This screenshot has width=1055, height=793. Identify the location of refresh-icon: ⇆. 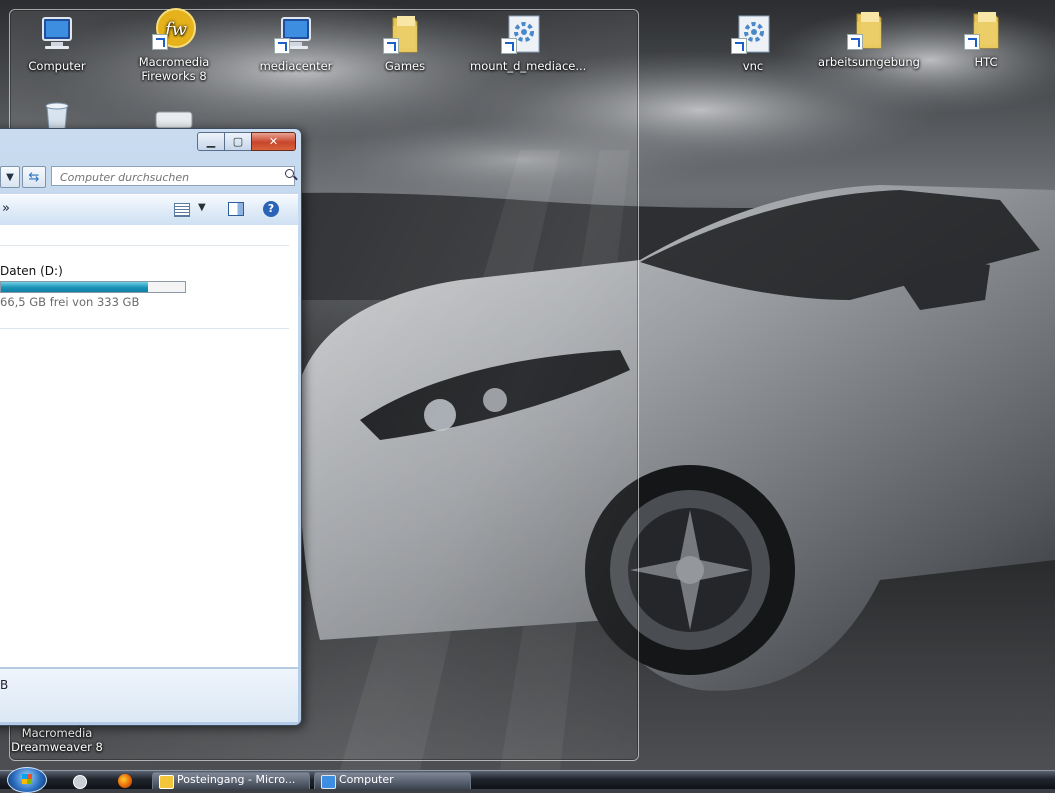
(34, 177).